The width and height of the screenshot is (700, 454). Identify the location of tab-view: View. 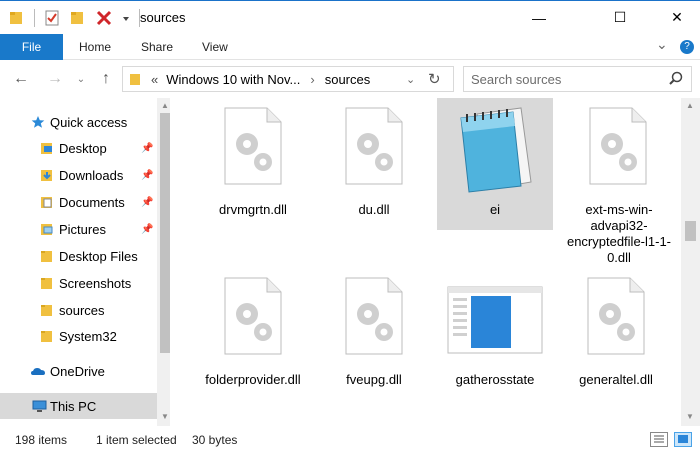
(215, 47).